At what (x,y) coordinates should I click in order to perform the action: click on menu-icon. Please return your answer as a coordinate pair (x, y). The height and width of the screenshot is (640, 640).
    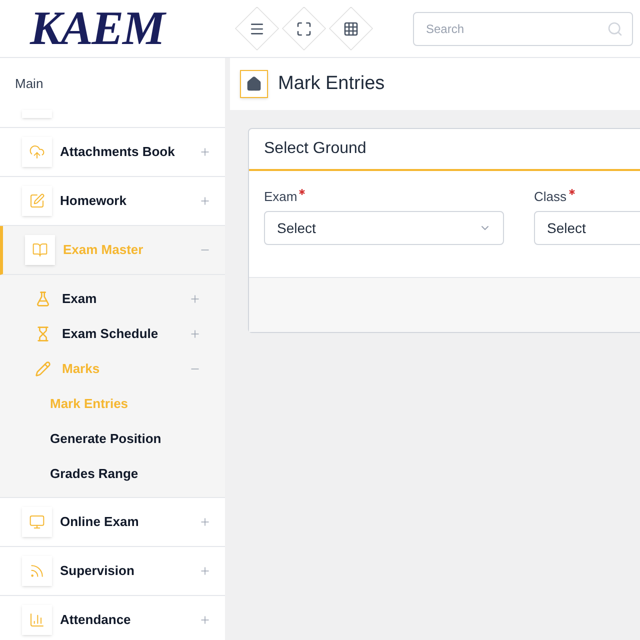
    Looking at the image, I should click on (257, 28).